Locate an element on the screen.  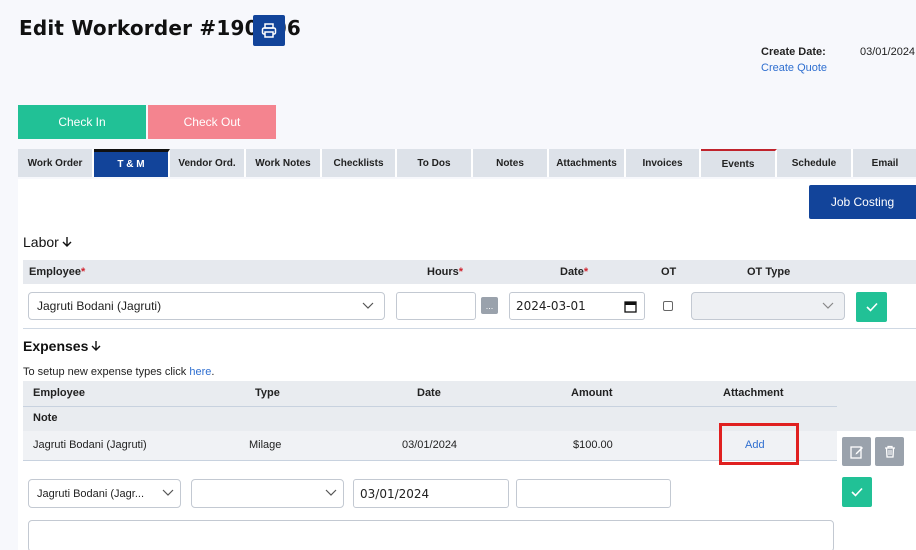
labor-heading: Labor is located at coordinates (48, 242).